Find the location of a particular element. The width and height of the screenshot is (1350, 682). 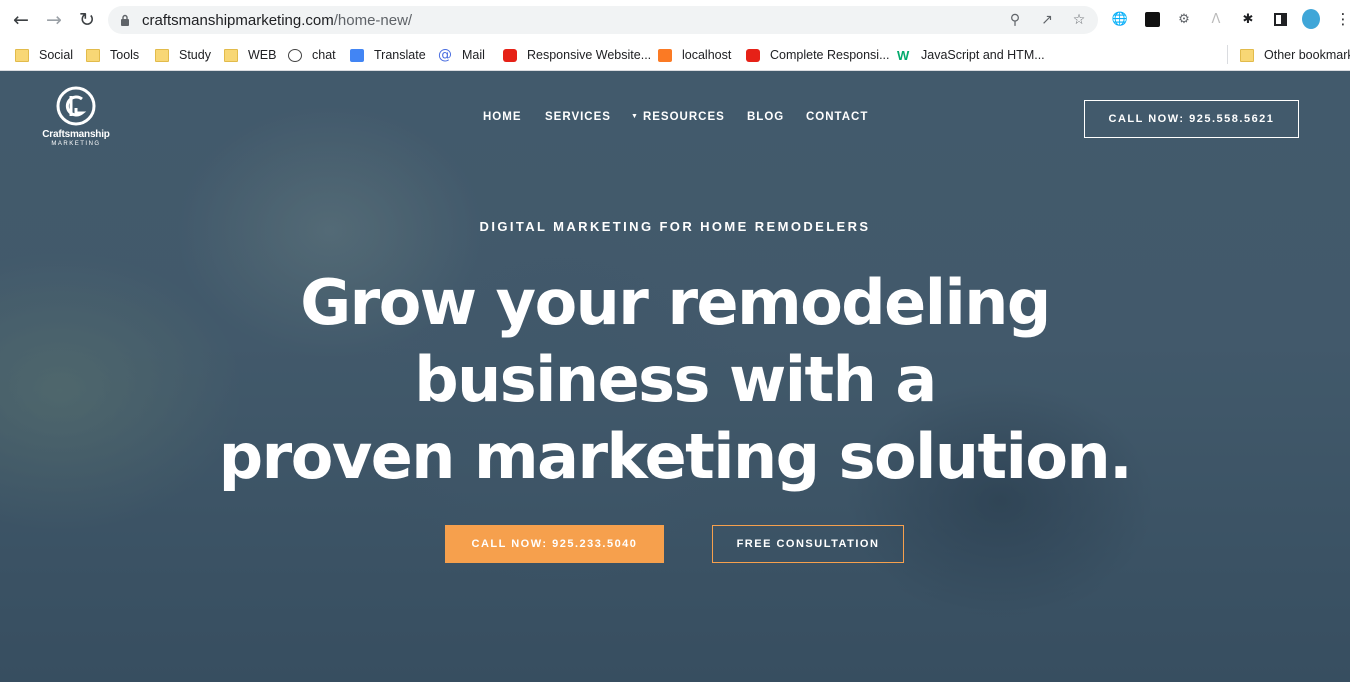

logo-sub-text: MARKETING is located at coordinates (76, 144).